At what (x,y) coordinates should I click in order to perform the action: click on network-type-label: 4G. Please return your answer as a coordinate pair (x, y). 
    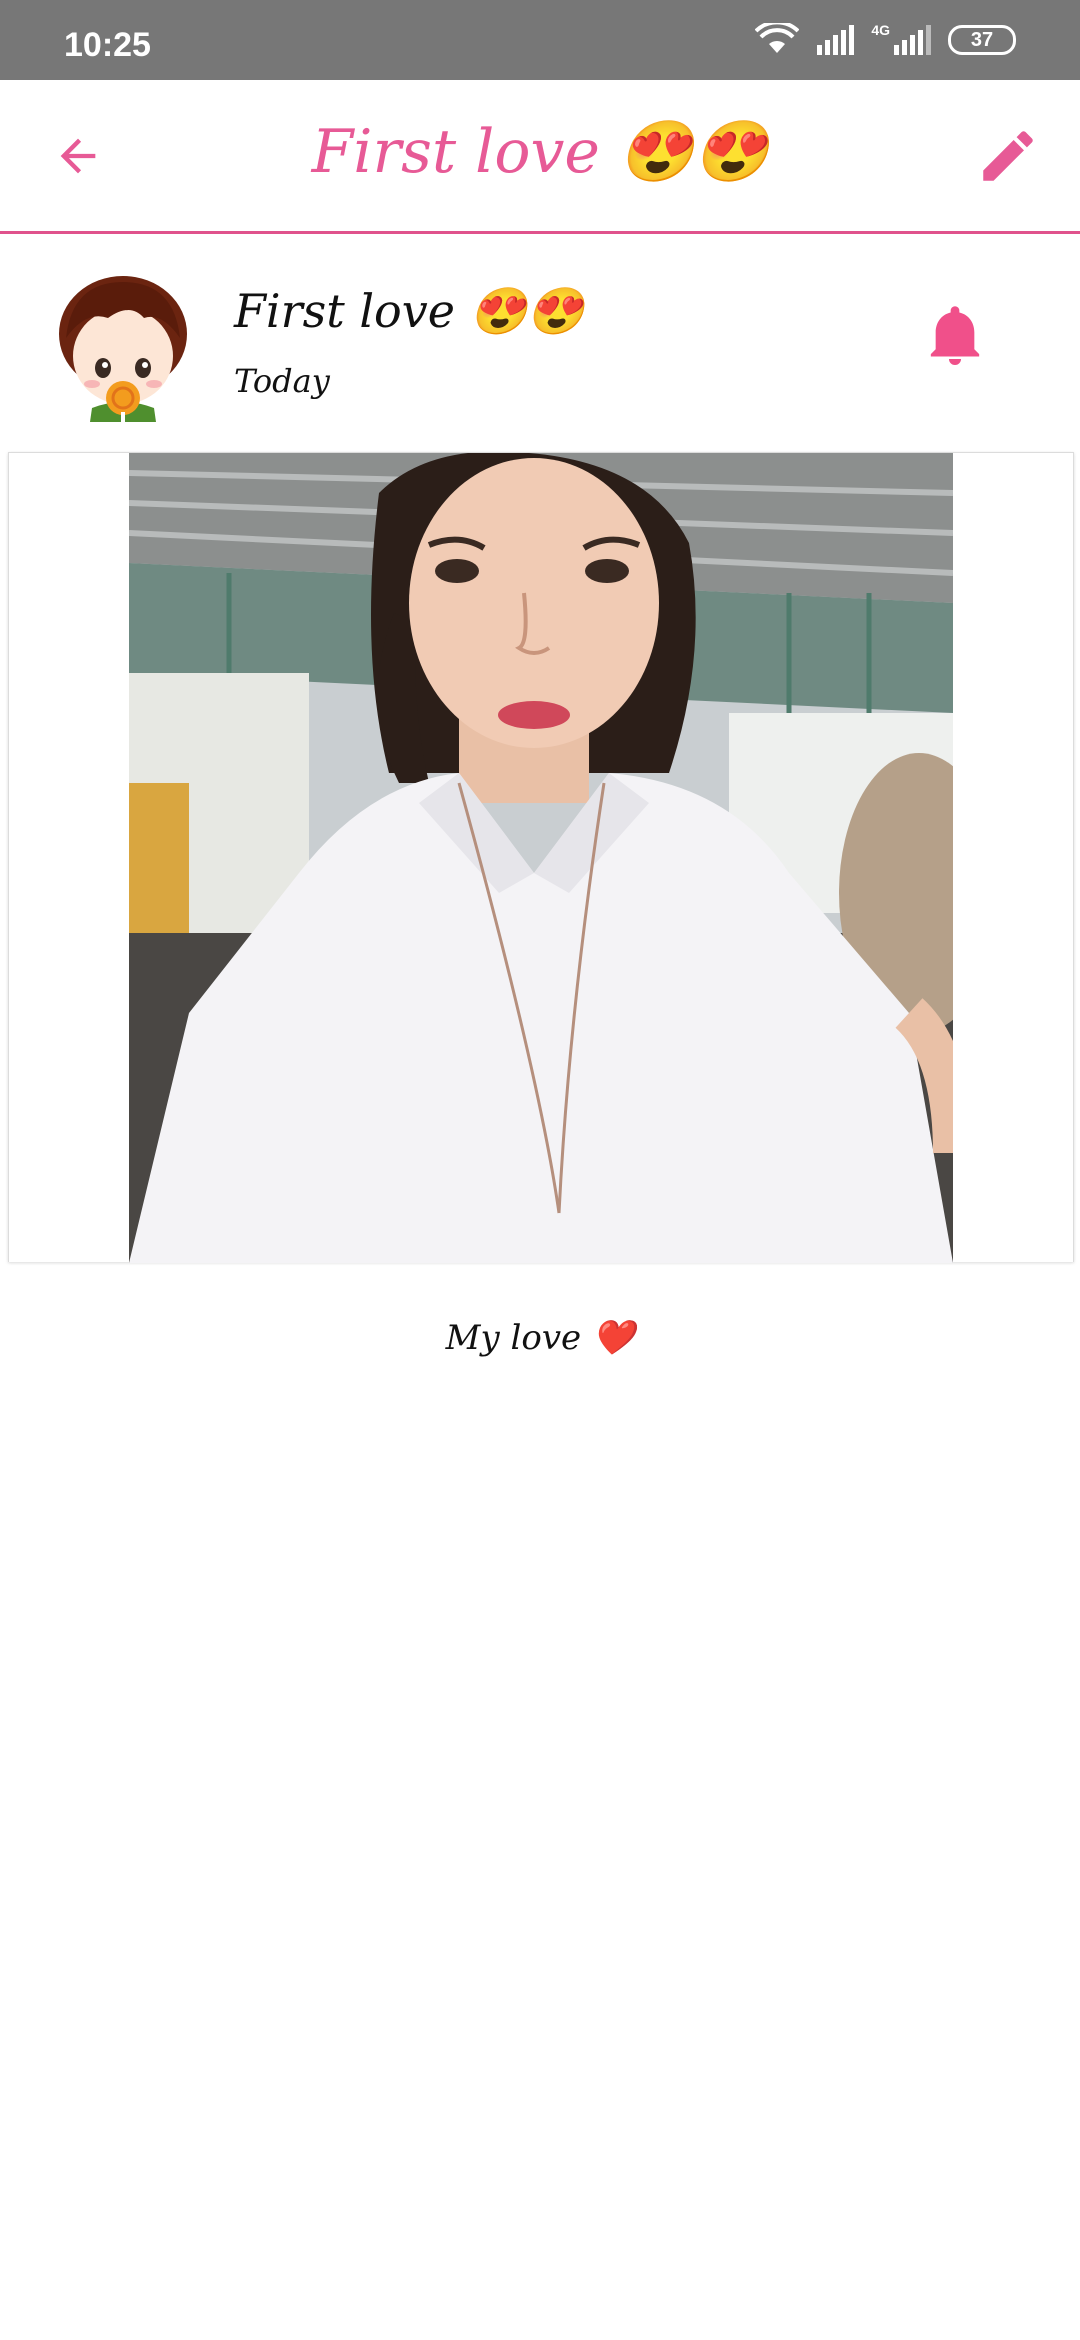
    Looking at the image, I should click on (880, 30).